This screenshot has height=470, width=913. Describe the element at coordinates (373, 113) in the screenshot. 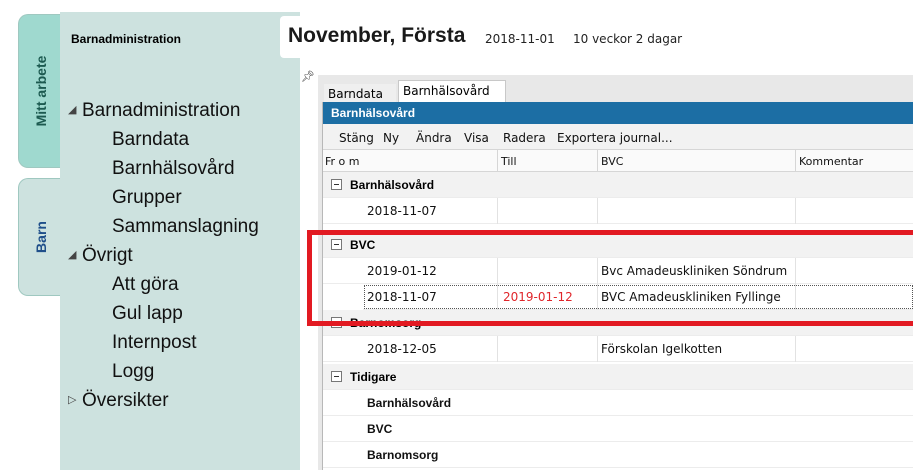

I see `panel-title: Barnhälsovård` at that location.